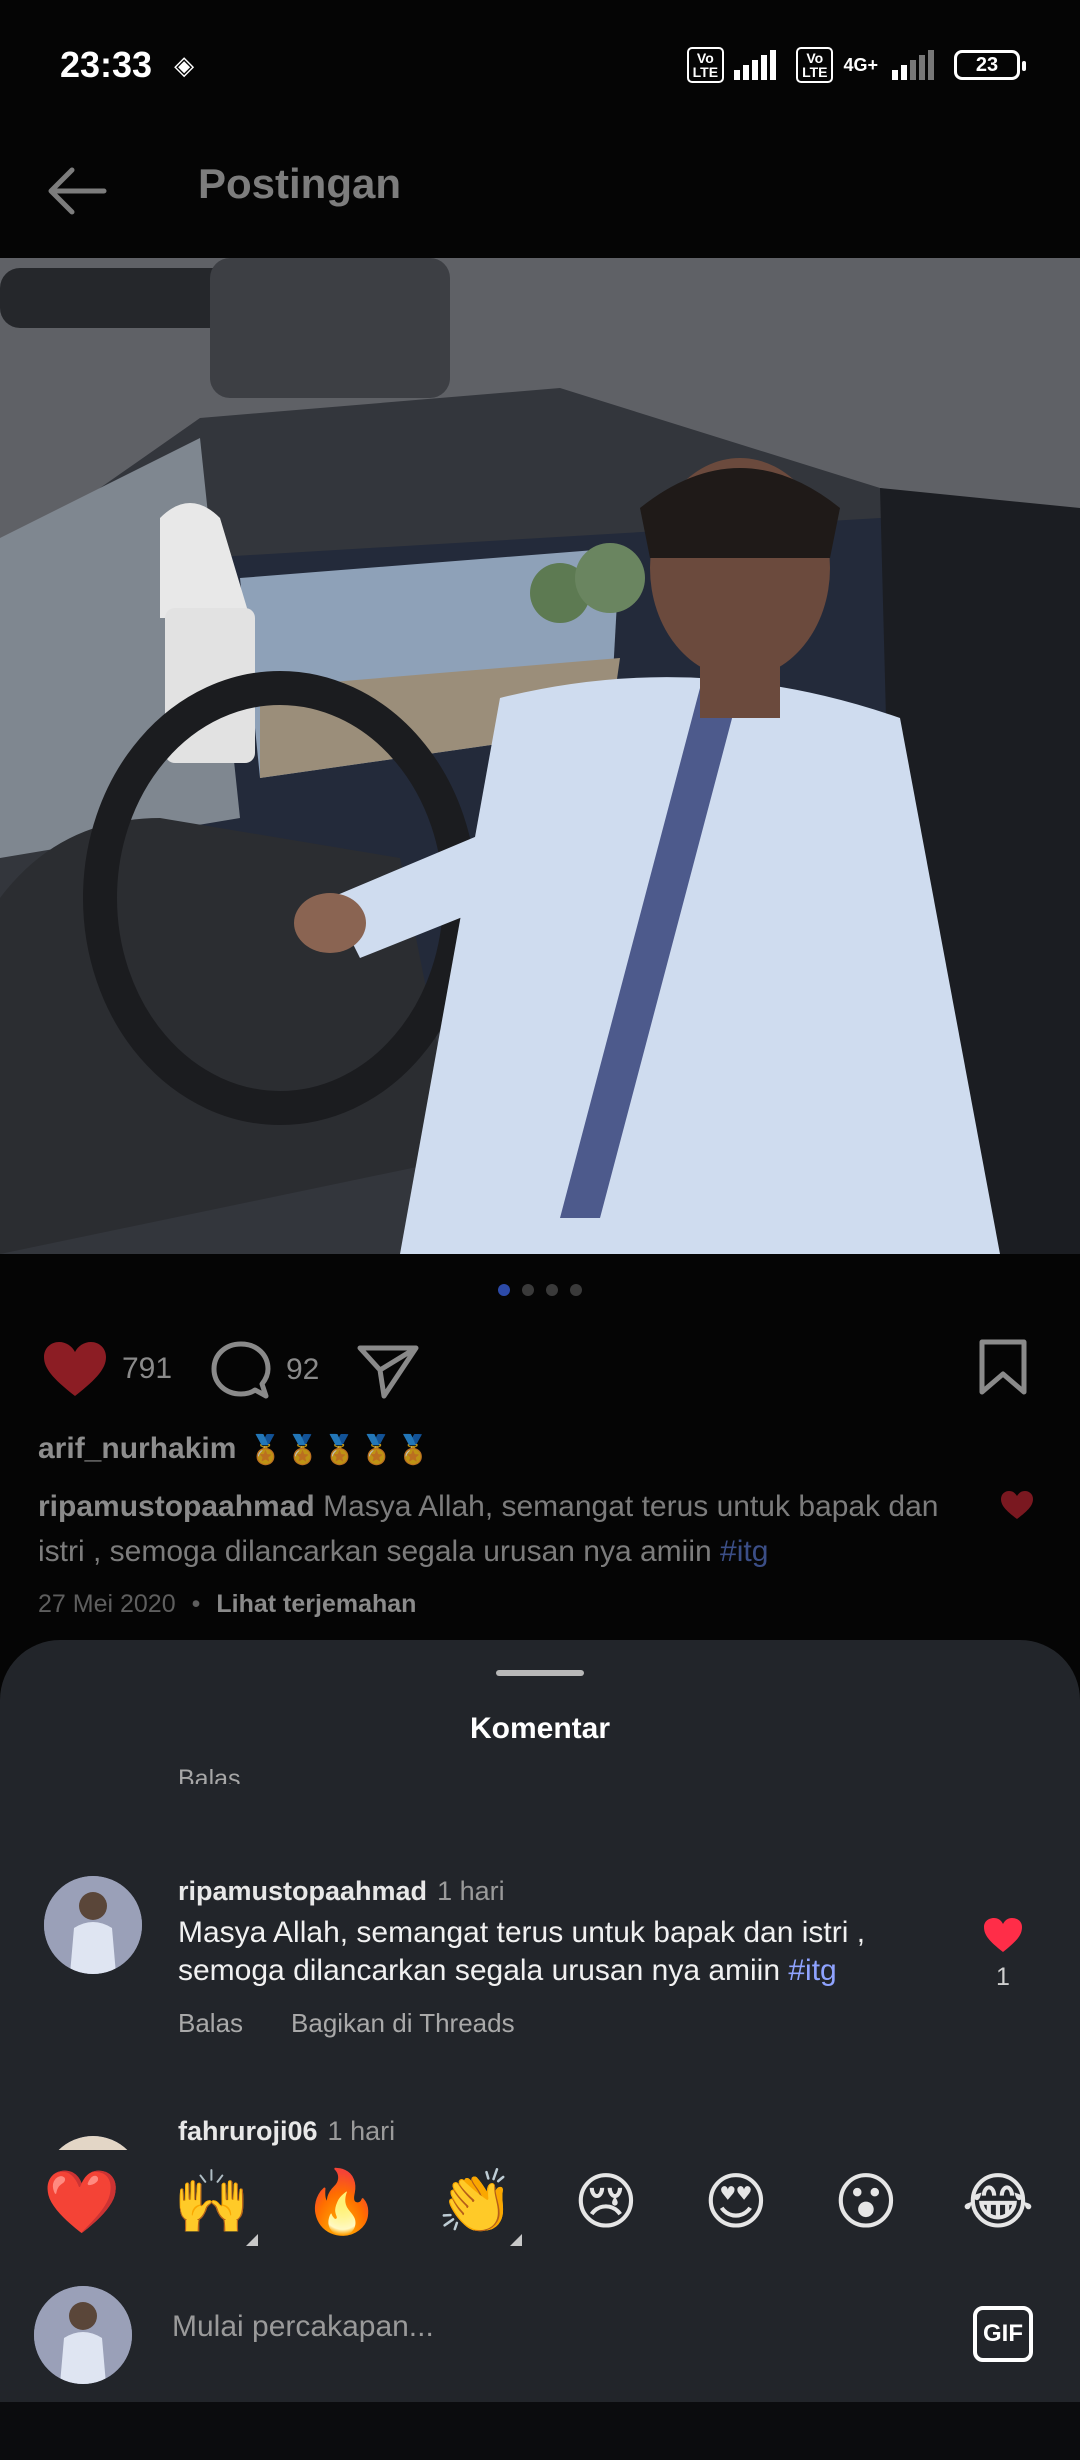  What do you see at coordinates (744, 1551) in the screenshot?
I see `caption-hashtag: #itg` at bounding box center [744, 1551].